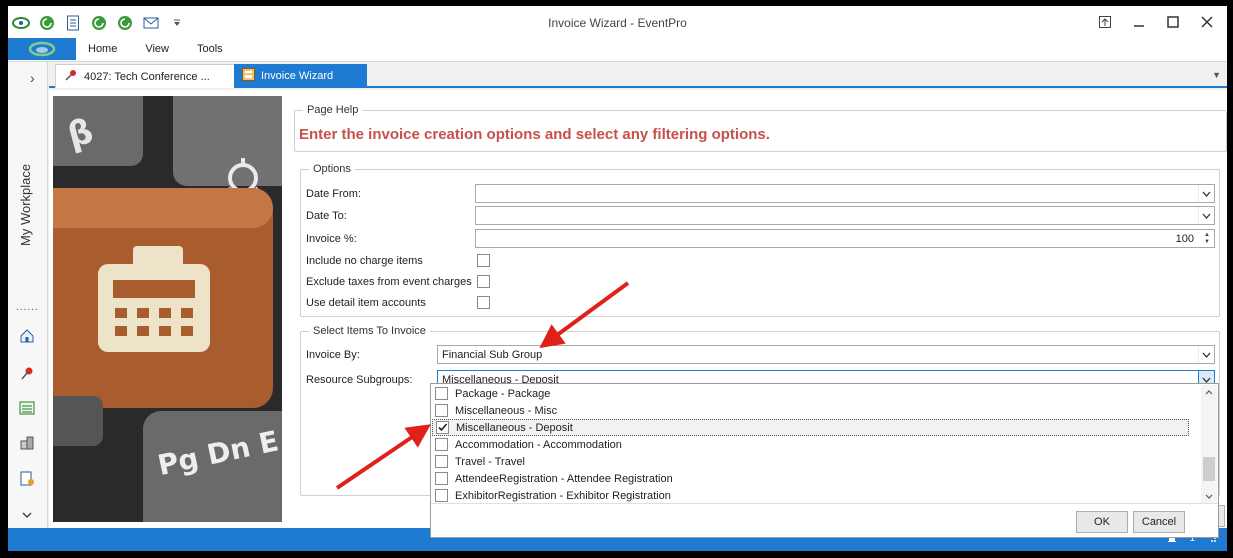 This screenshot has height=558, width=1233. I want to click on invoice-percent-value: 100, so click(1184, 239).